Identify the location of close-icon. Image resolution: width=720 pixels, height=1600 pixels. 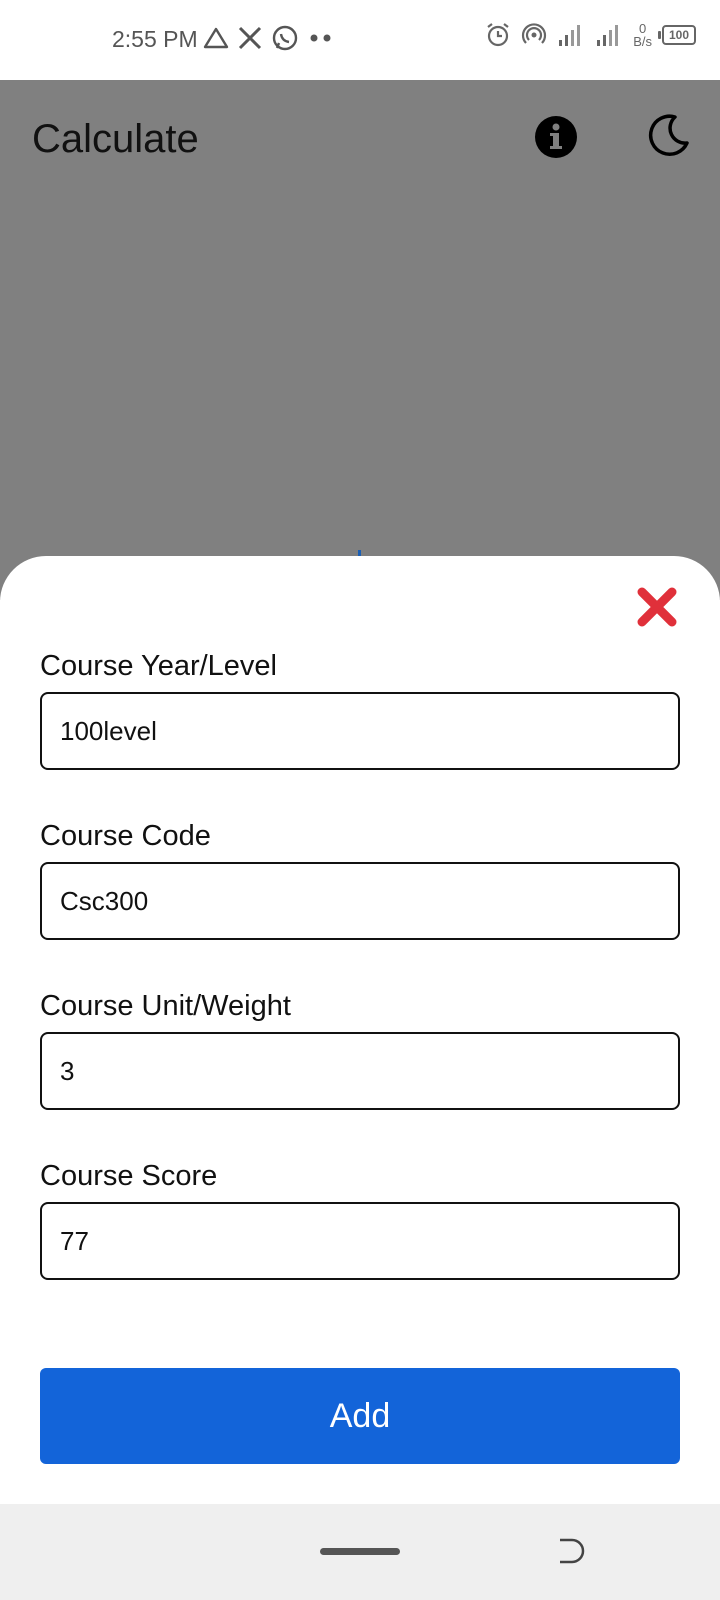
(657, 607).